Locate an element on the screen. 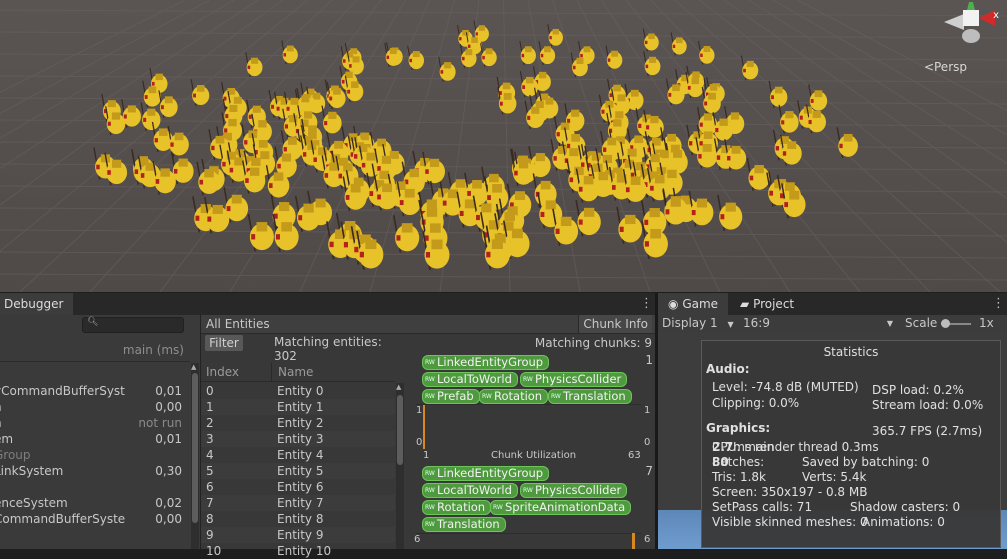 This screenshot has width=1007, height=559. system-row: yCommandBufferSyst0,01 is located at coordinates (94, 391).